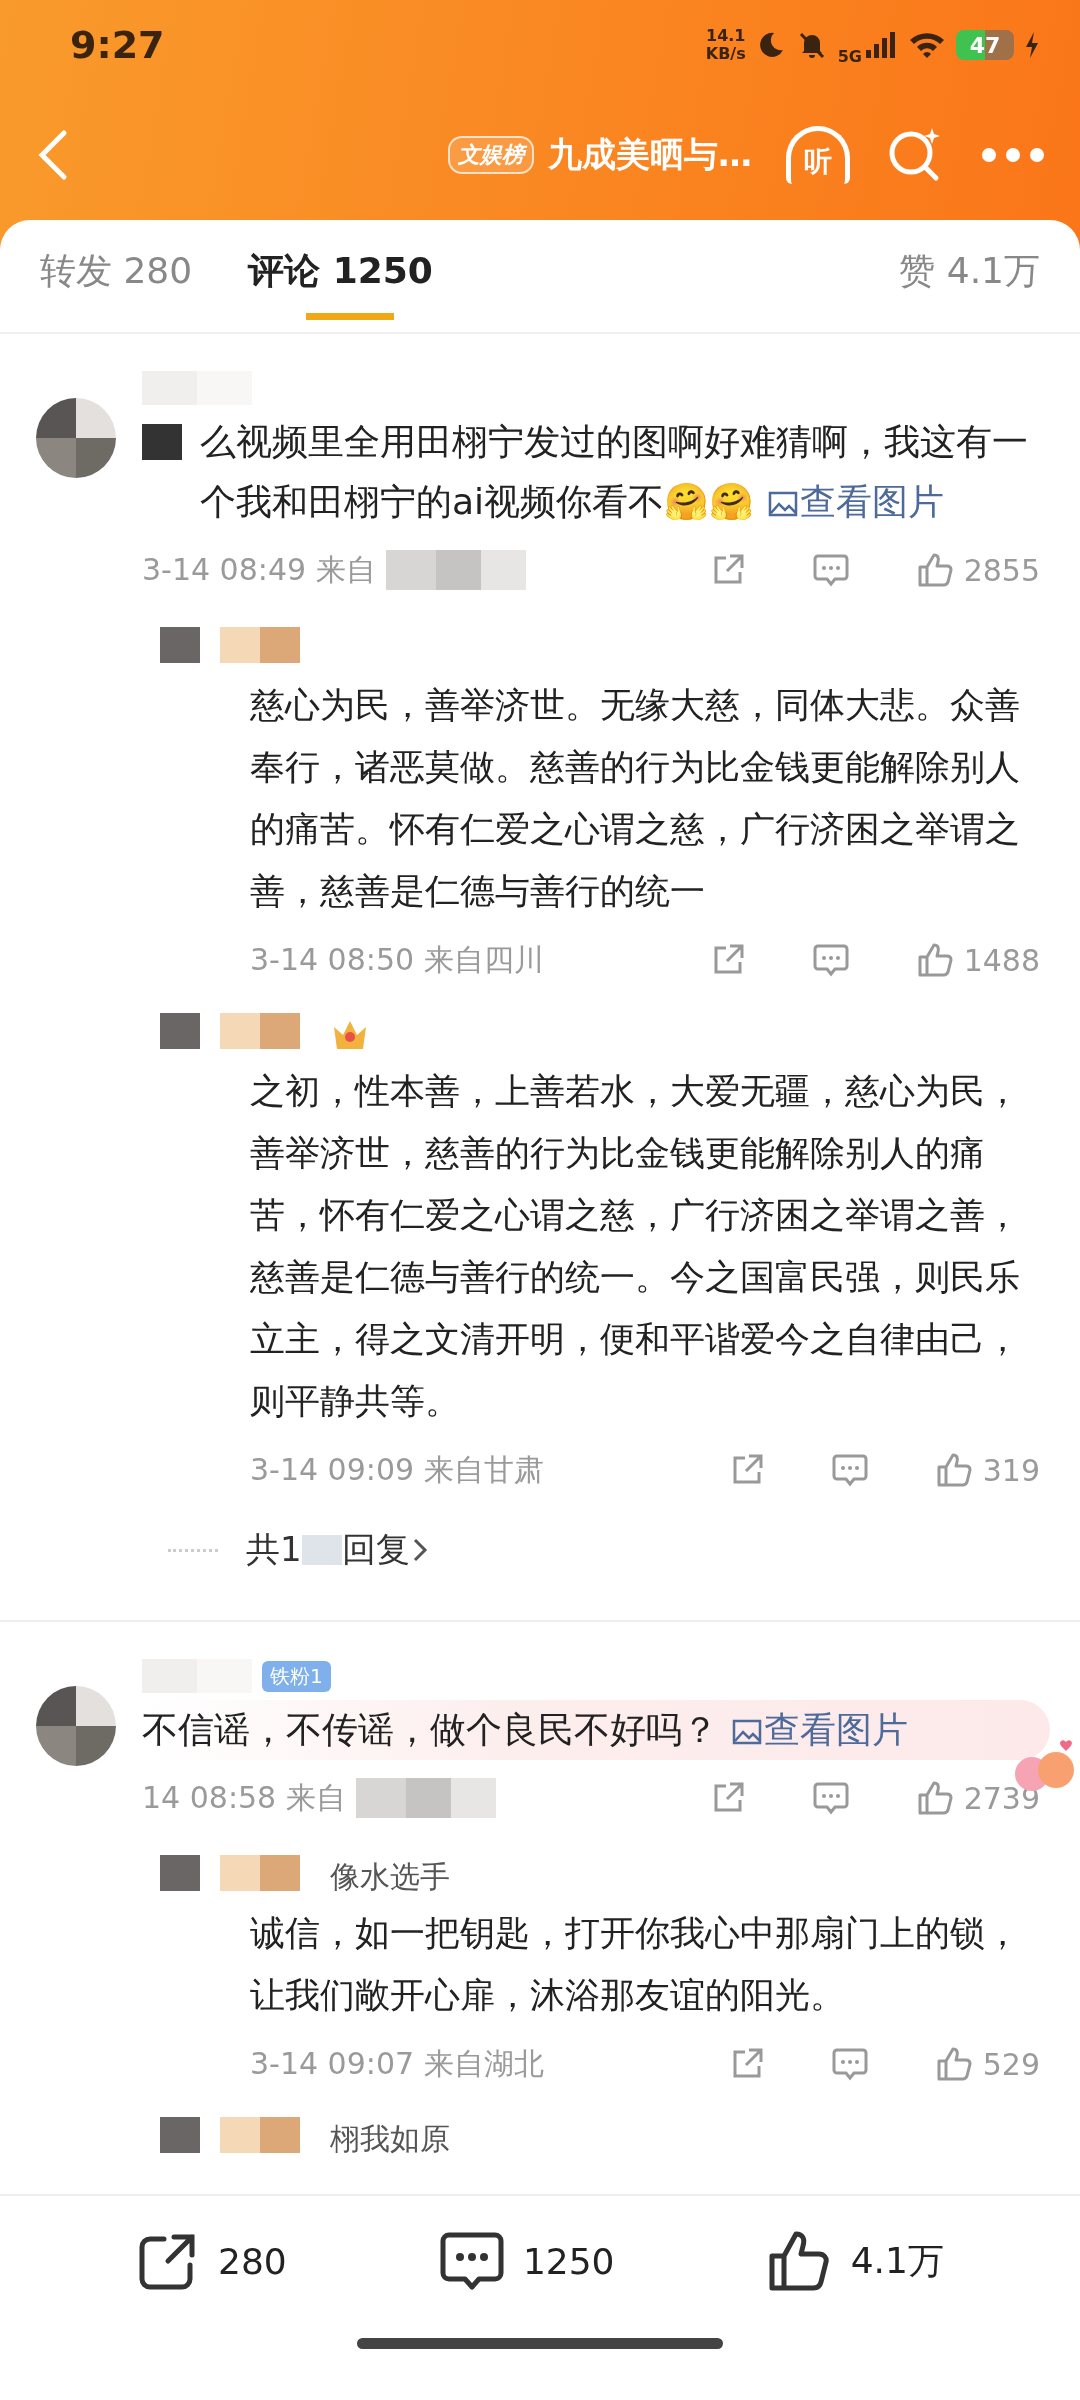  Describe the element at coordinates (525, 1730) in the screenshot. I see `comment-text: 不信谣，不传谣，做个良民不好吗？ 查看图片` at that location.